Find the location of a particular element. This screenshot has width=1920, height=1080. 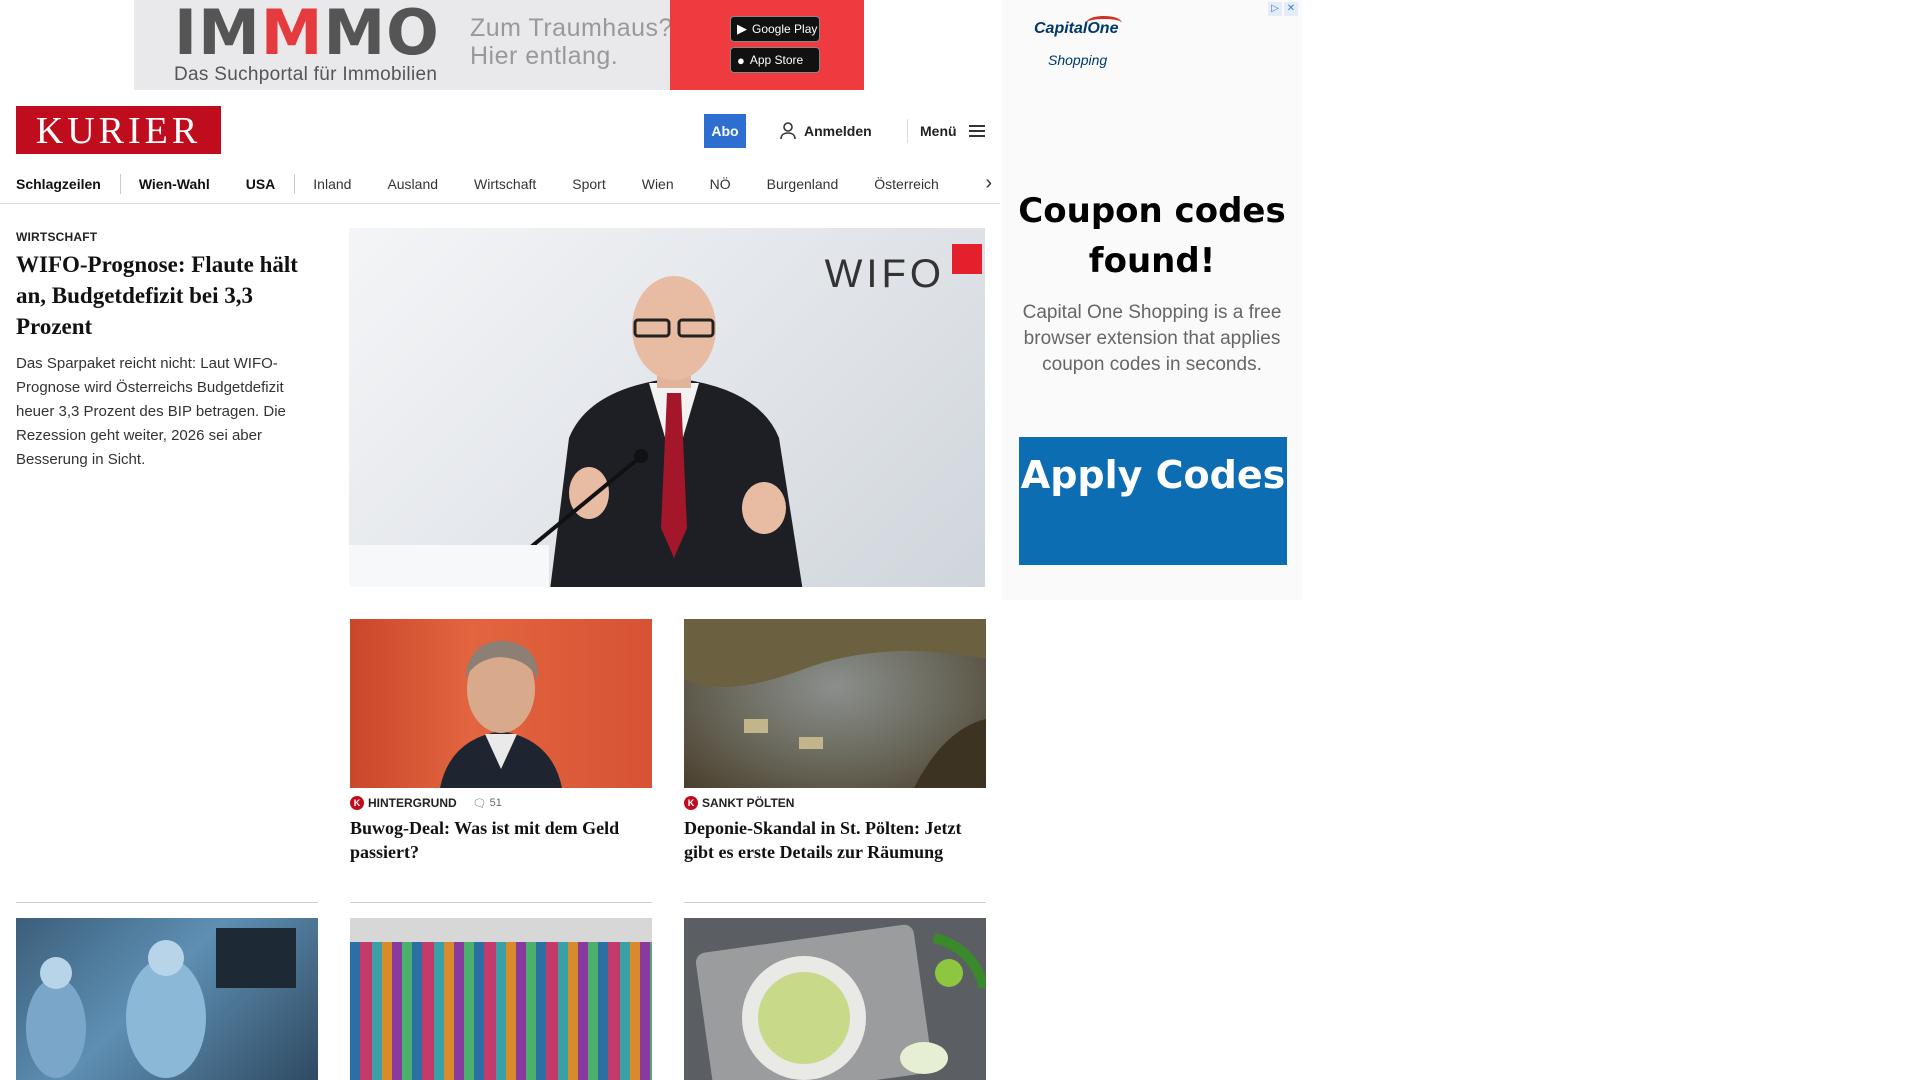

kurier-logo: KURIER is located at coordinates (118, 130).